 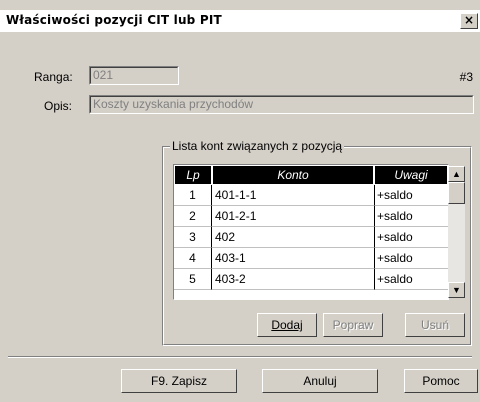 I want to click on arrow-up-icon: ▲, so click(x=456, y=174).